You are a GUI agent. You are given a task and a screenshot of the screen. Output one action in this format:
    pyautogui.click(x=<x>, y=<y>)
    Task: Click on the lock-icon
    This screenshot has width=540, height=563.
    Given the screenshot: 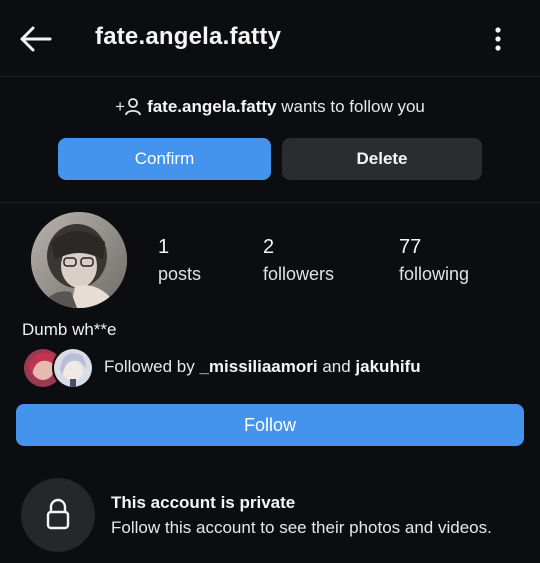 What is the action you would take?
    pyautogui.click(x=58, y=514)
    